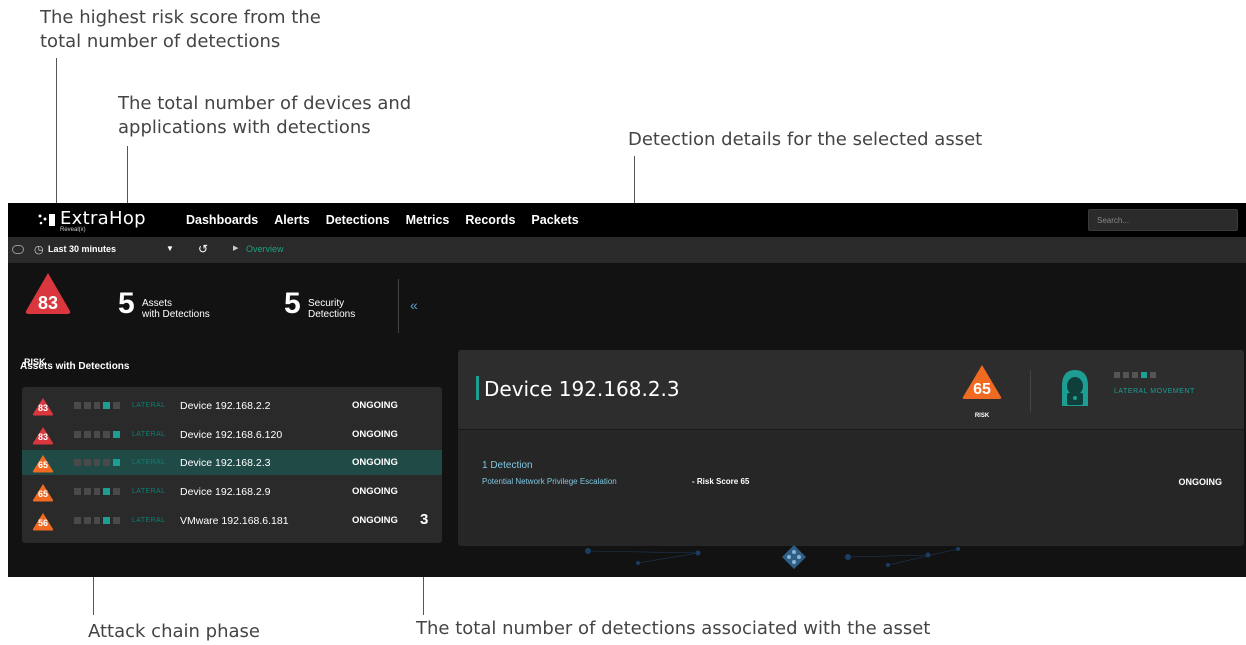 The image size is (1246, 645). Describe the element at coordinates (244, 127) in the screenshot. I see `callout-devices-line2: applications with detections` at that location.